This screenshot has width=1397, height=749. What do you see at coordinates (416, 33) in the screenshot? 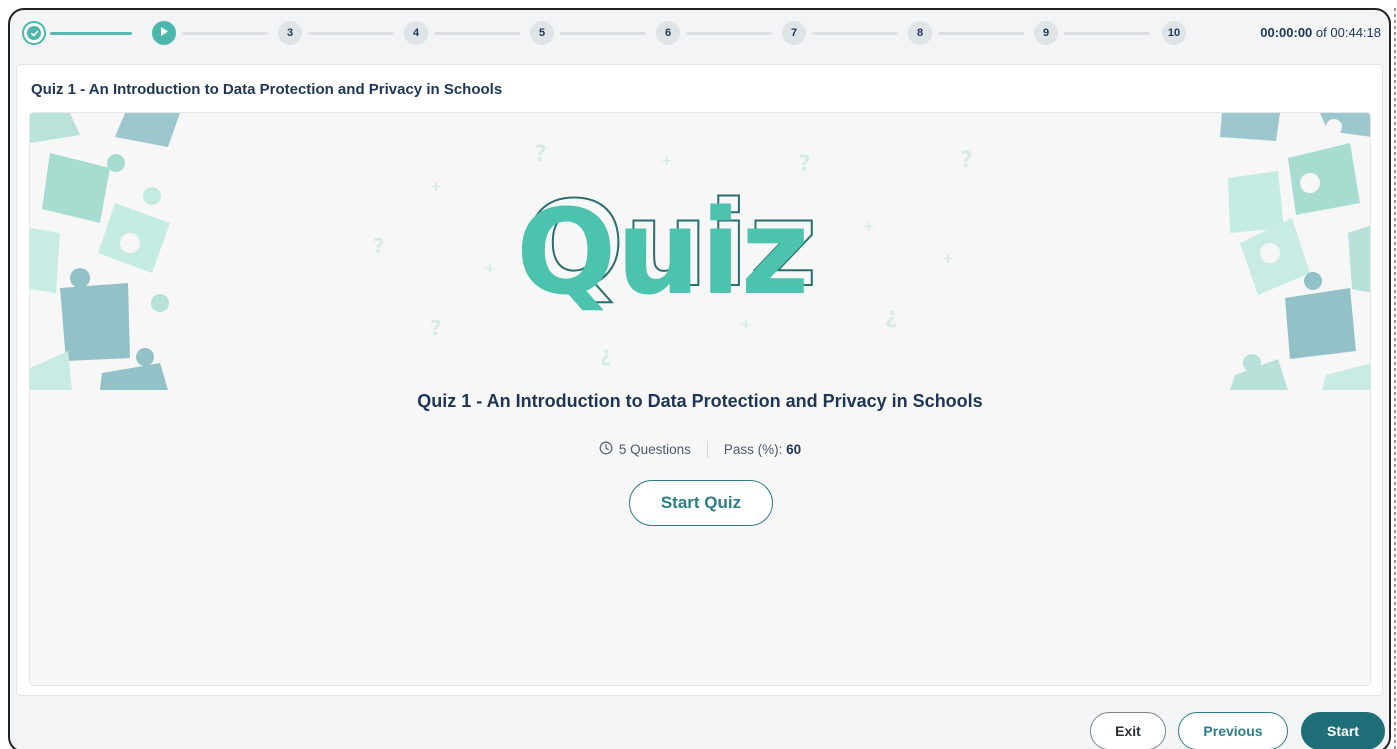
I see `step-4: 4` at bounding box center [416, 33].